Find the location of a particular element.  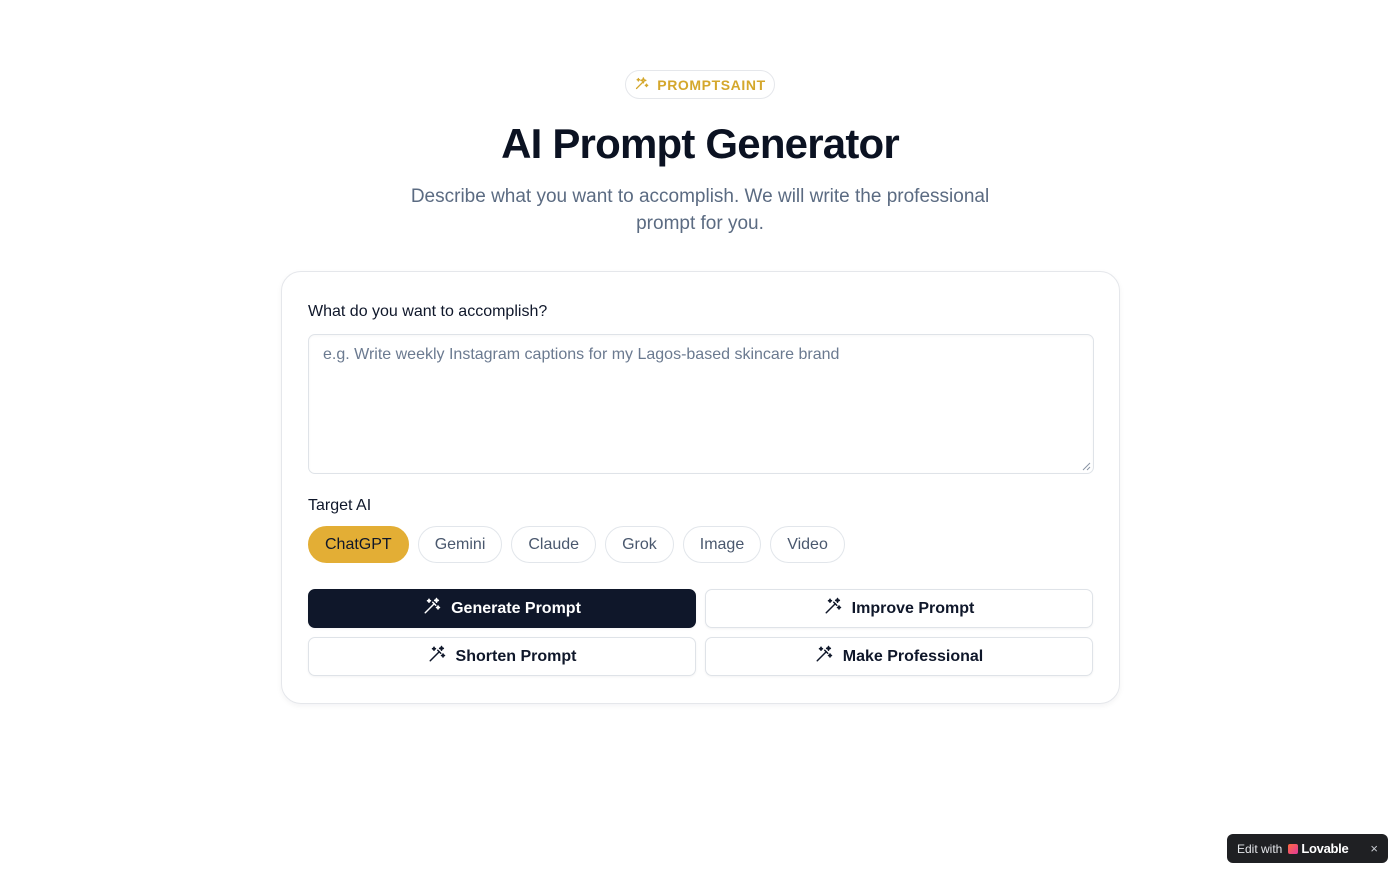

generate-prompt-label: Generate Prompt is located at coordinates (516, 608).